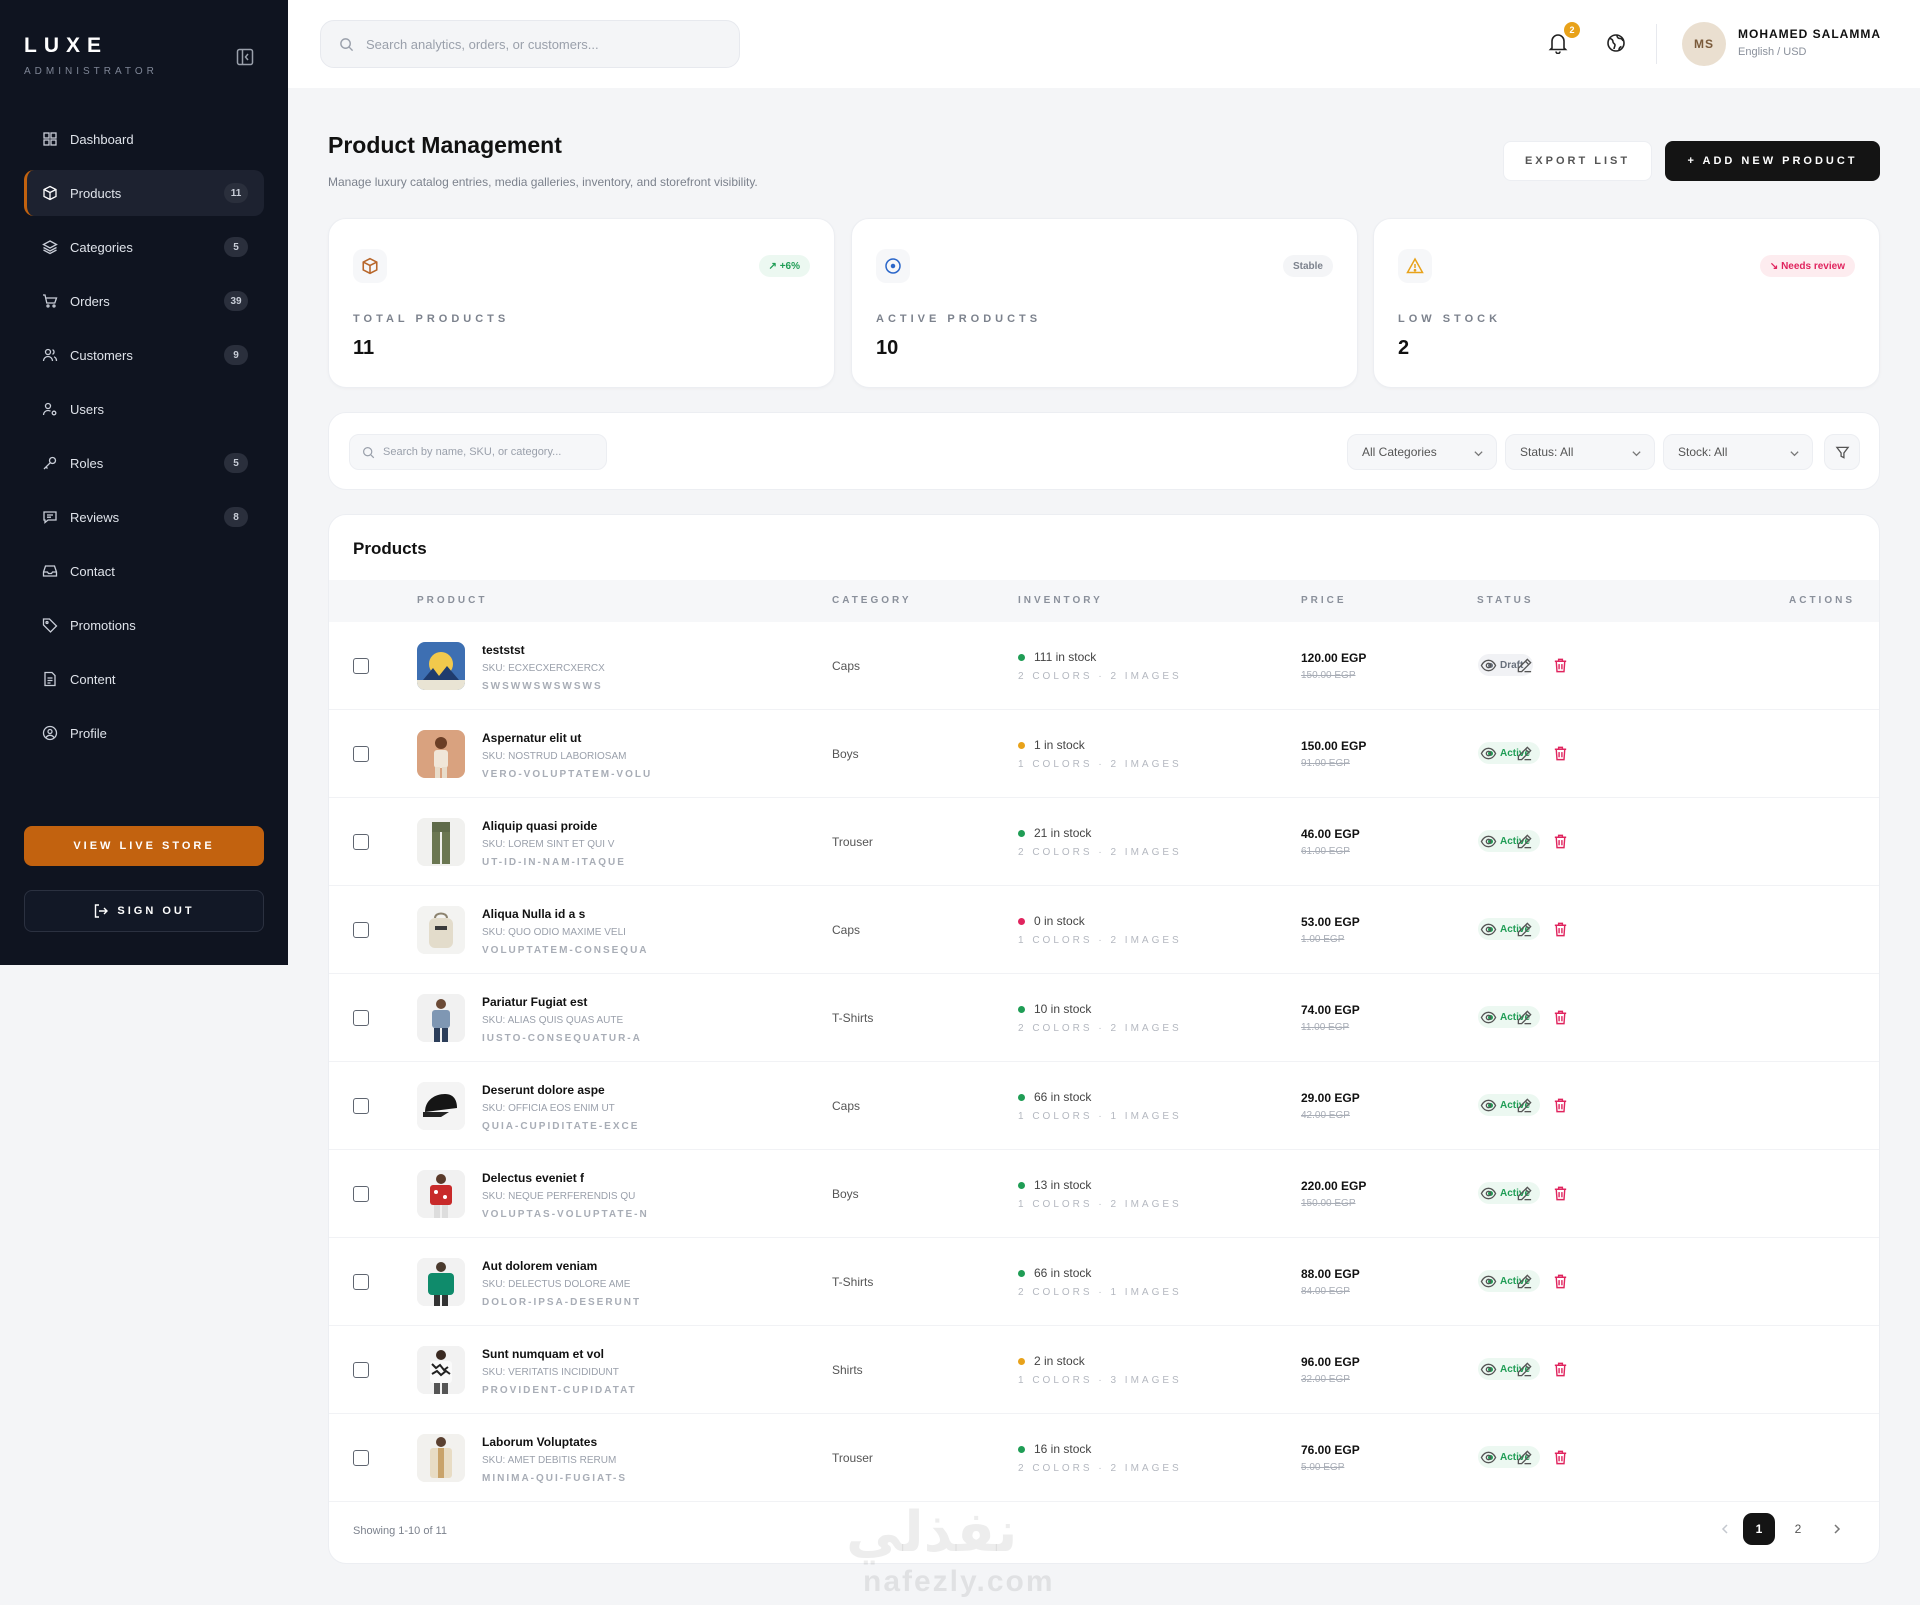 The width and height of the screenshot is (1920, 1605). I want to click on column-header-category: CATEGORY, so click(872, 600).